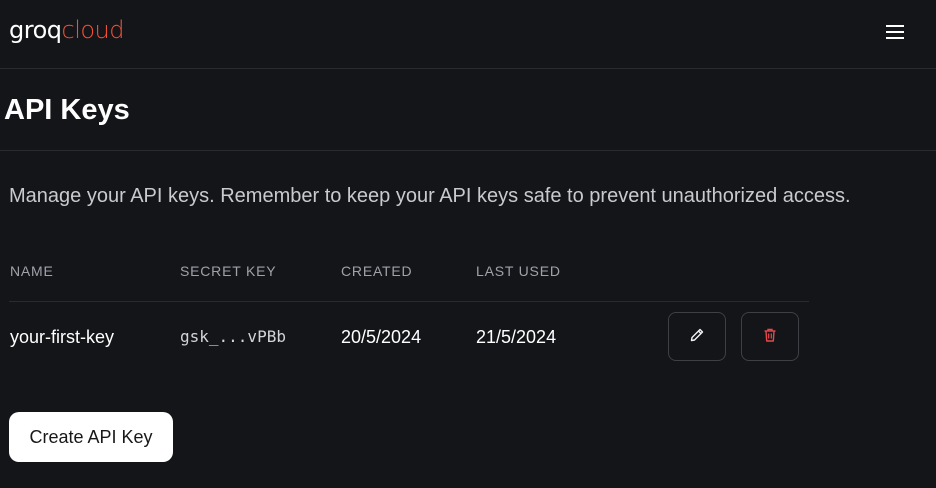  What do you see at coordinates (67, 110) in the screenshot?
I see `page-title: API Keys` at bounding box center [67, 110].